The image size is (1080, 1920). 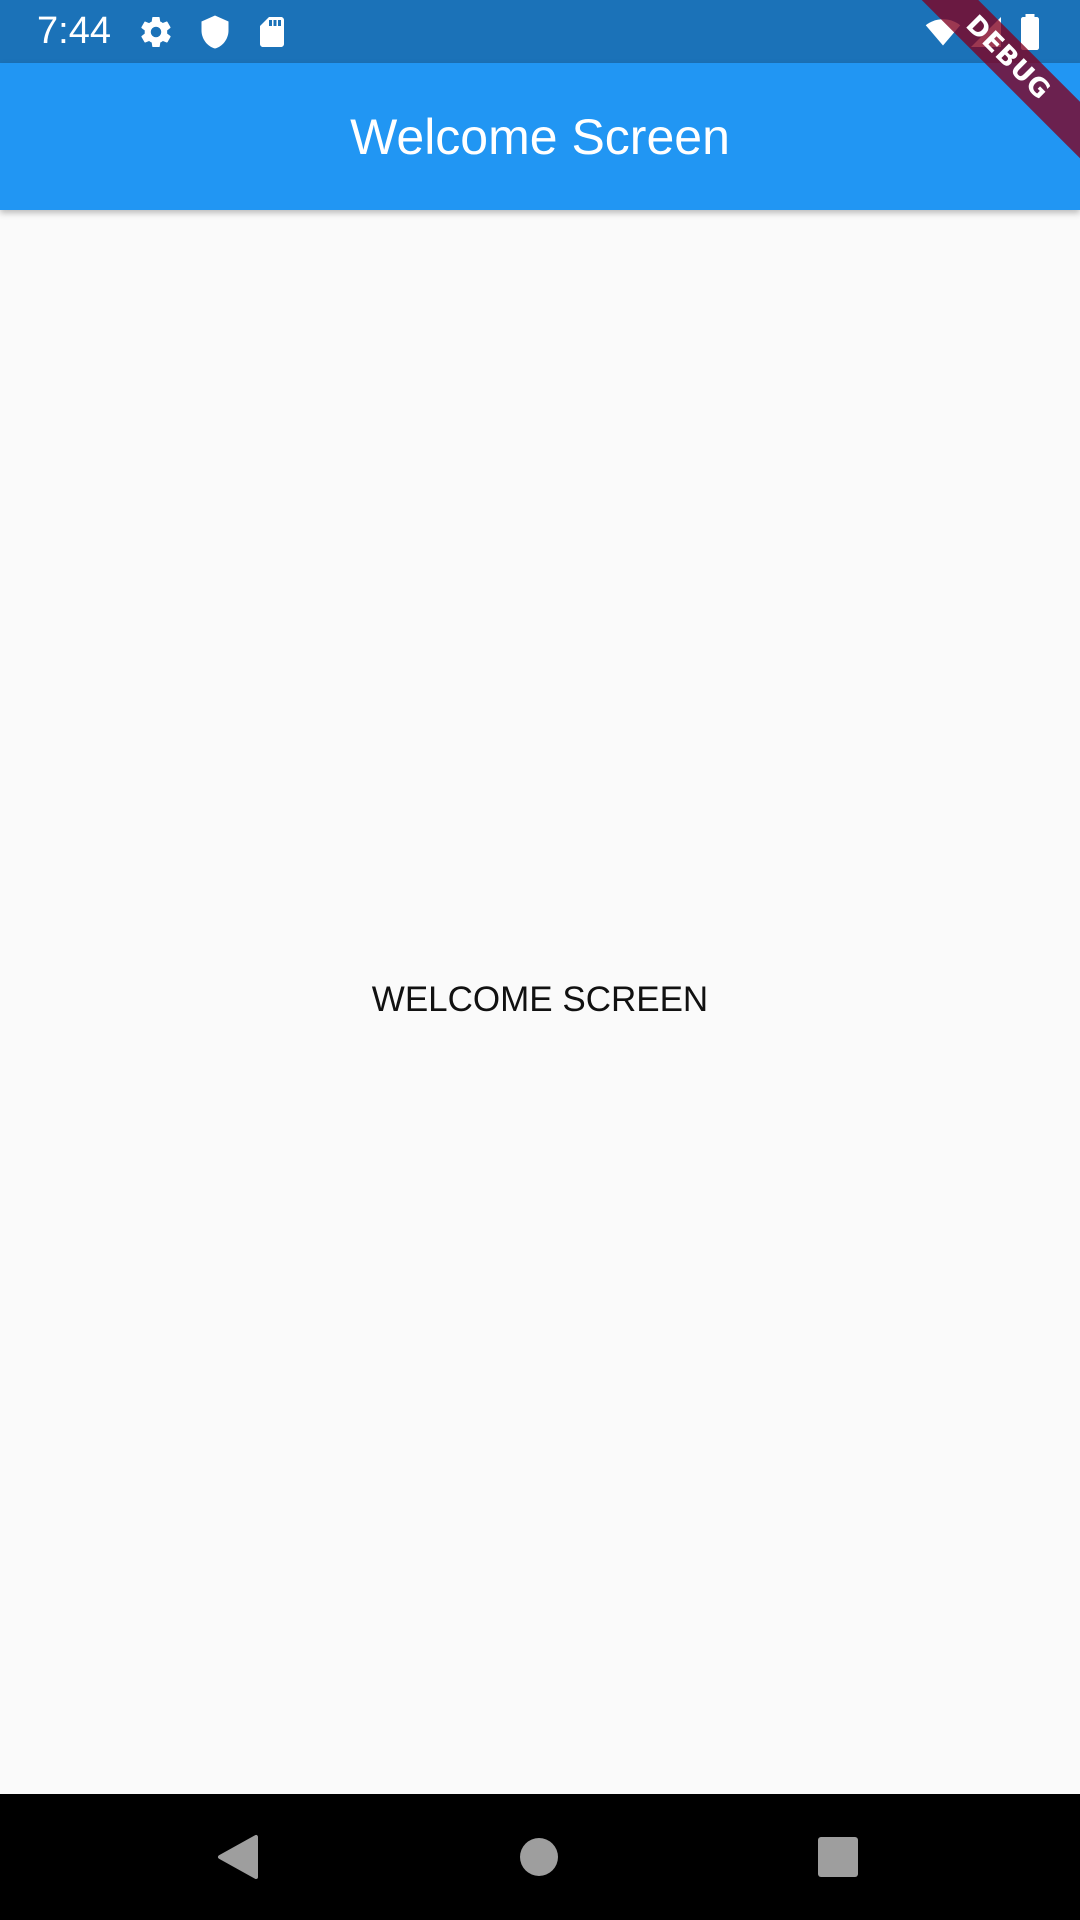 What do you see at coordinates (540, 31) in the screenshot?
I see `status-bar: 7:44` at bounding box center [540, 31].